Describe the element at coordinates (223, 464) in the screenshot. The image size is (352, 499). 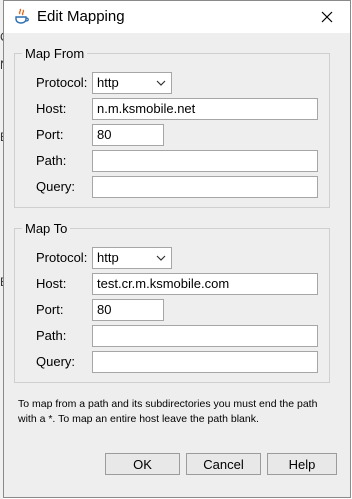
I see `cancel-button: Cancel` at that location.